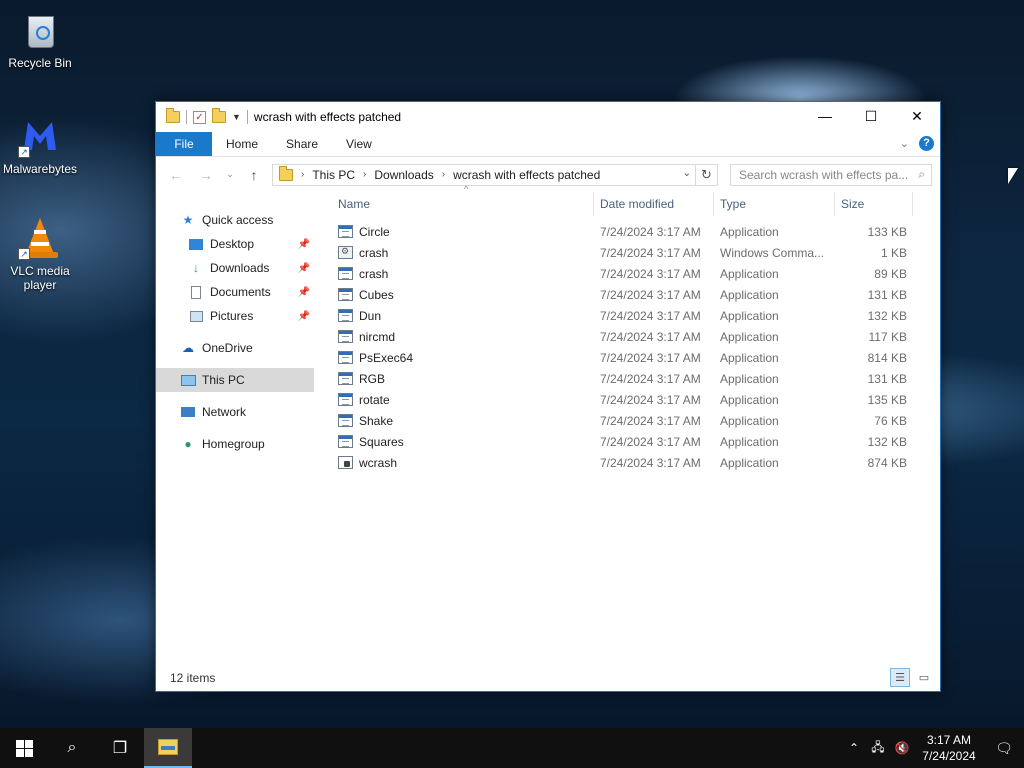  Describe the element at coordinates (240, 292) in the screenshot. I see `nav-documents: Documents 📌` at that location.